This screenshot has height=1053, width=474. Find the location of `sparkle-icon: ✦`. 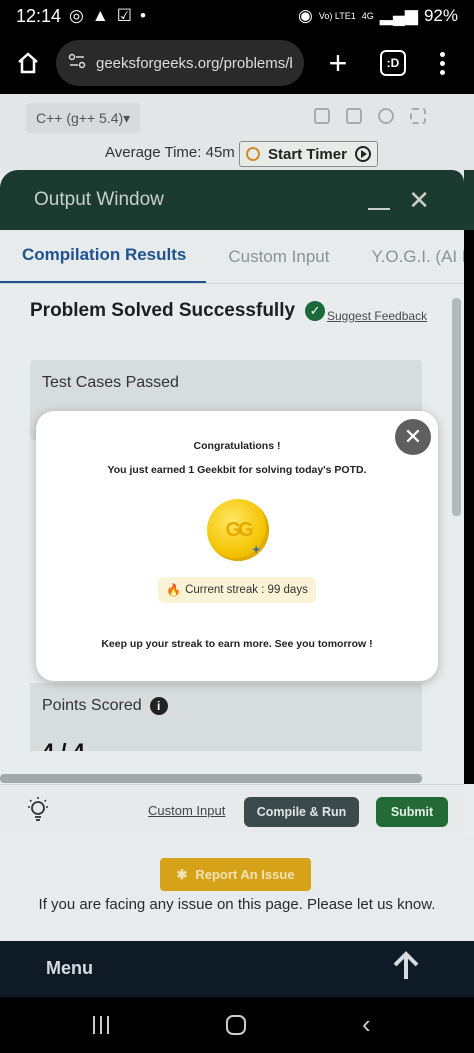

sparkle-icon: ✦ is located at coordinates (256, 550).